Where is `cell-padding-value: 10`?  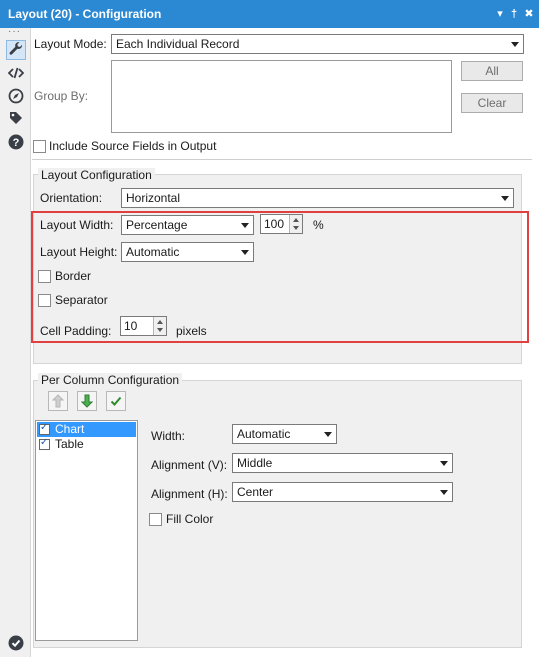 cell-padding-value: 10 is located at coordinates (131, 326).